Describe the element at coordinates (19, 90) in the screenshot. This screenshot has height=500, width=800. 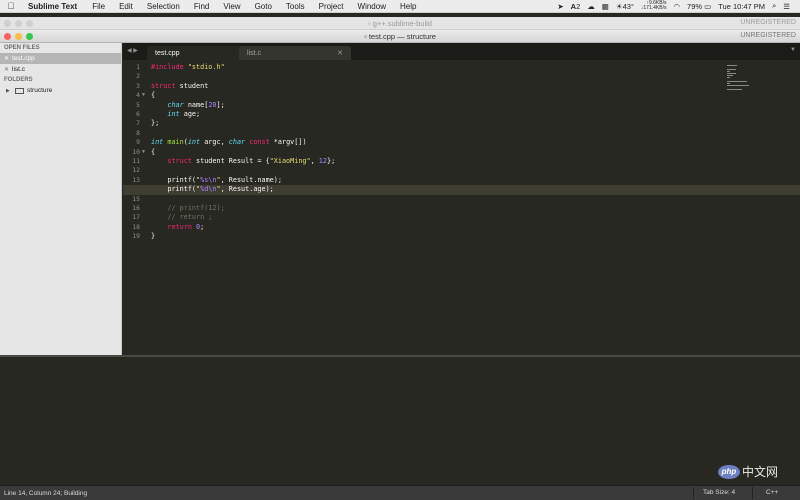
I see `folder-icon` at that location.